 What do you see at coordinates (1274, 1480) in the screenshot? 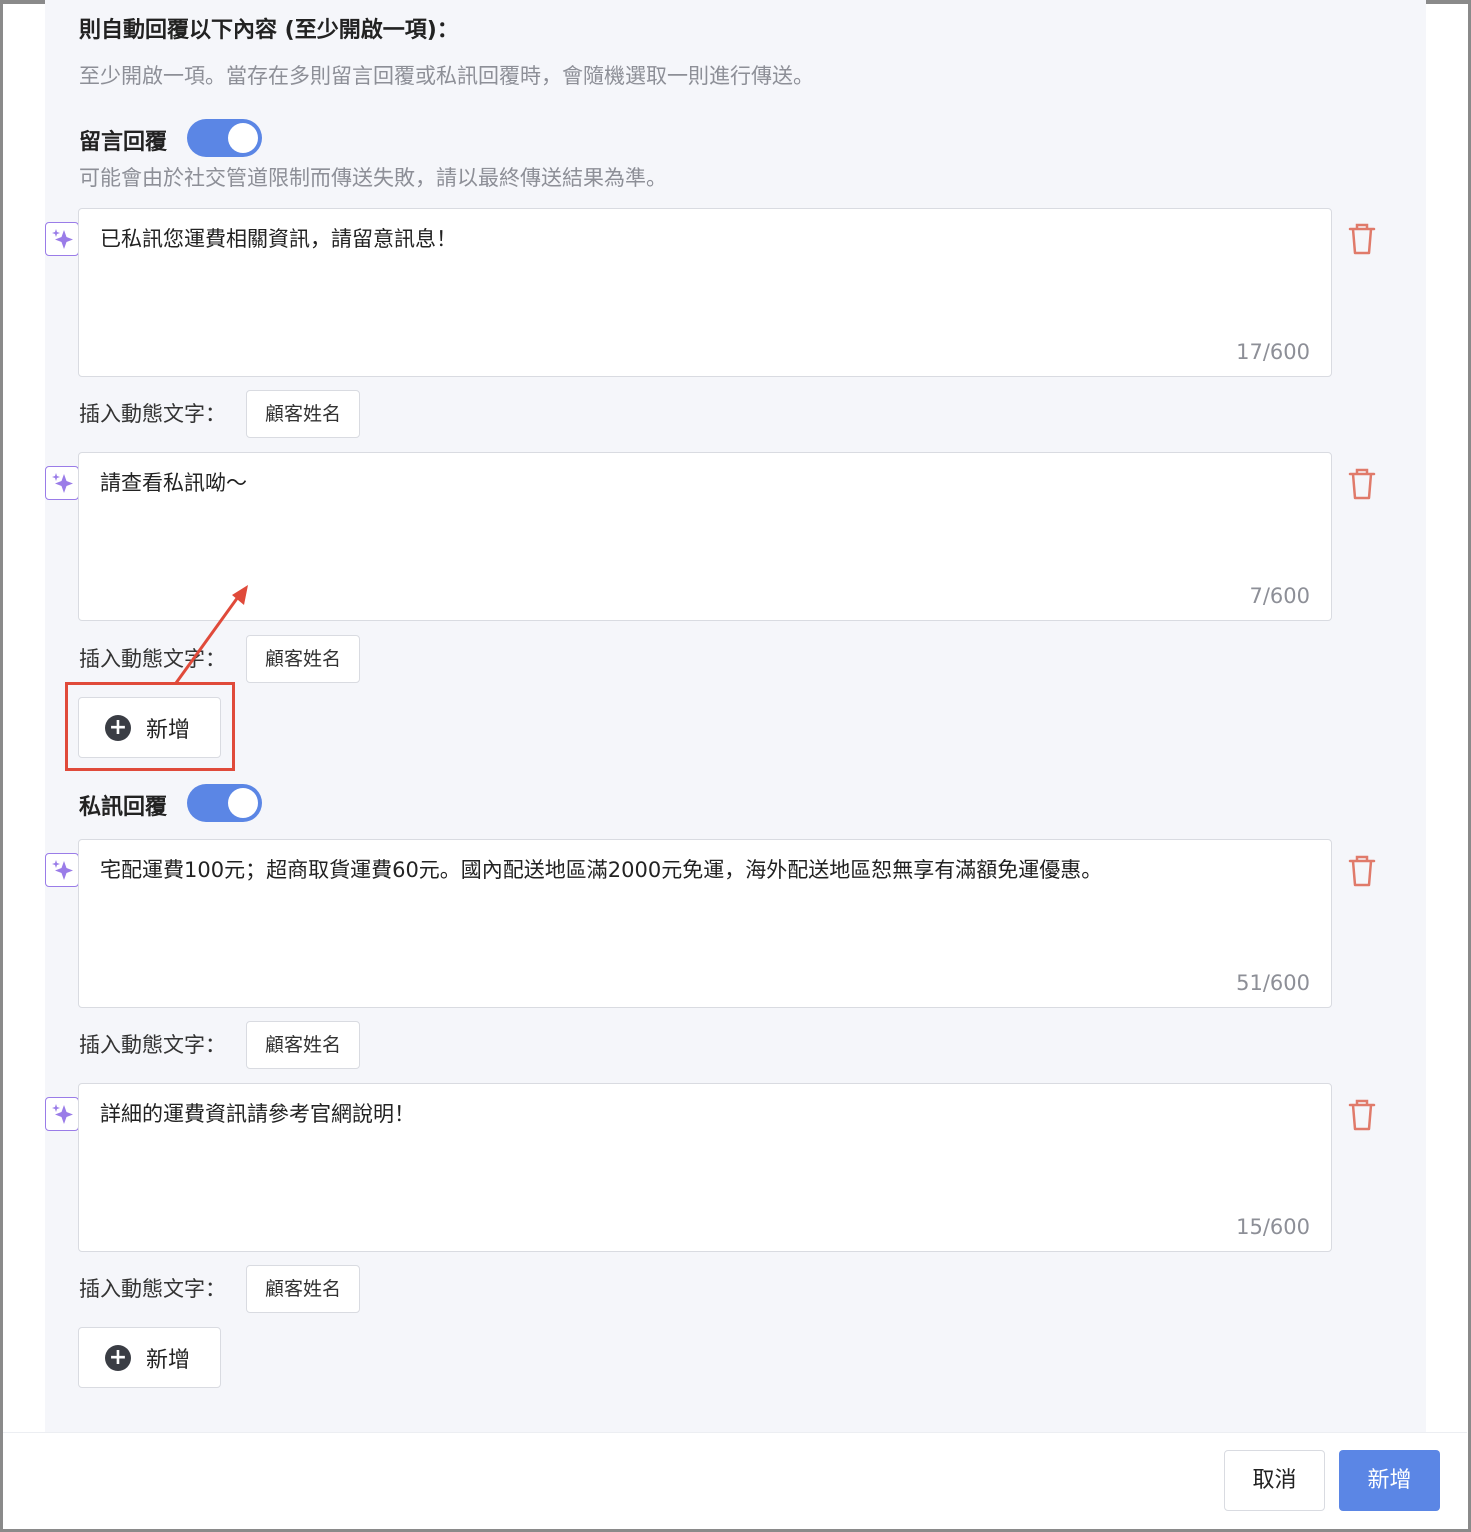
I see `cancel-button: 取消` at bounding box center [1274, 1480].